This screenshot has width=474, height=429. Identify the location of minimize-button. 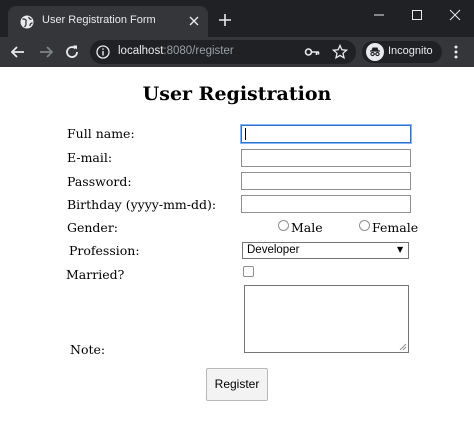
(379, 15).